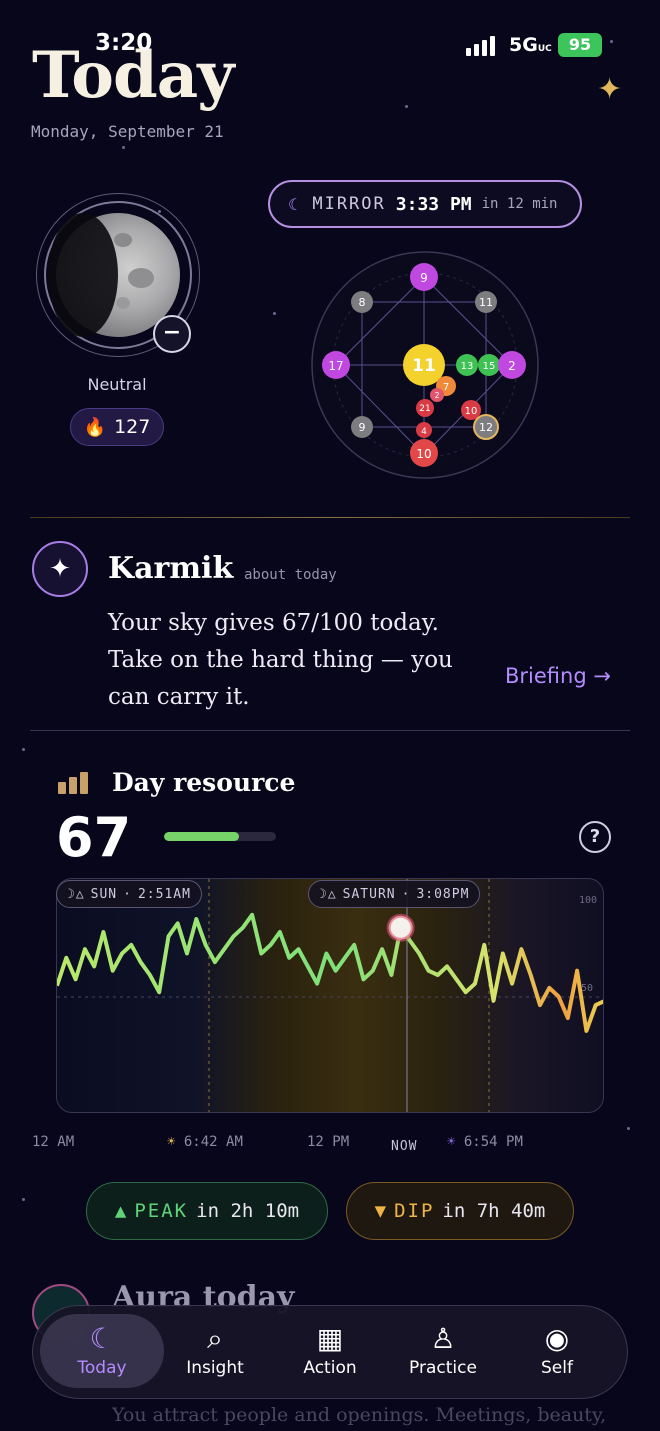 The width and height of the screenshot is (660, 1431). Describe the element at coordinates (60, 569) in the screenshot. I see `karmik-sparkle-icon: ✦` at that location.